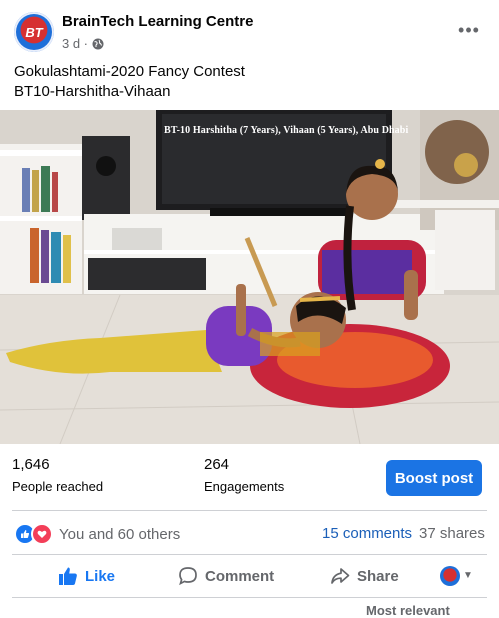 The height and width of the screenshot is (618, 499). I want to click on engagements-label: Engagements, so click(244, 486).